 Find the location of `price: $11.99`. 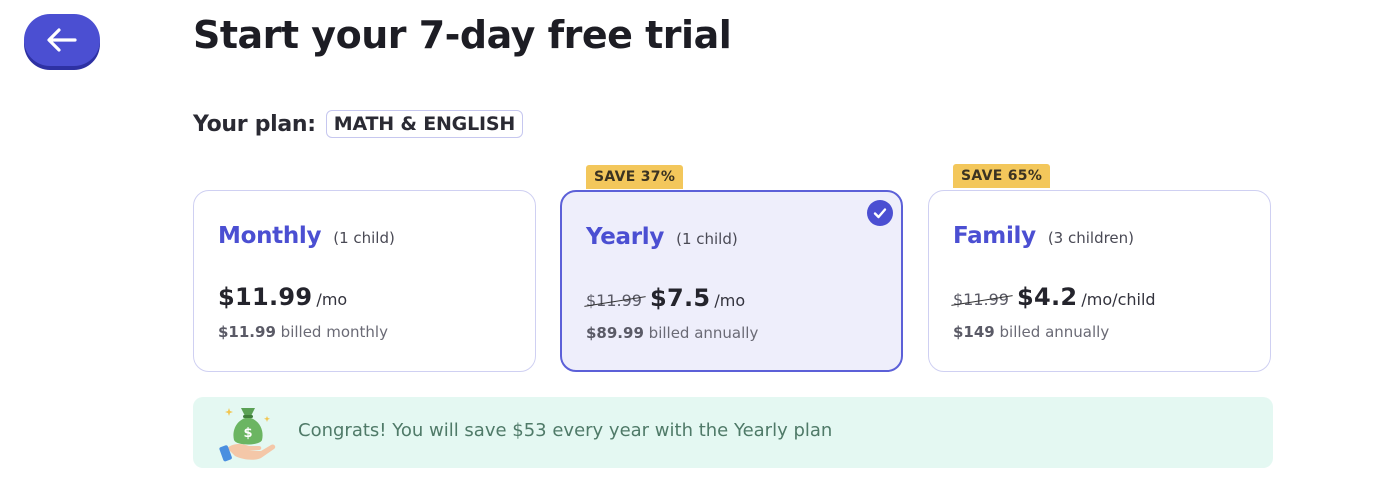

price: $11.99 is located at coordinates (265, 297).